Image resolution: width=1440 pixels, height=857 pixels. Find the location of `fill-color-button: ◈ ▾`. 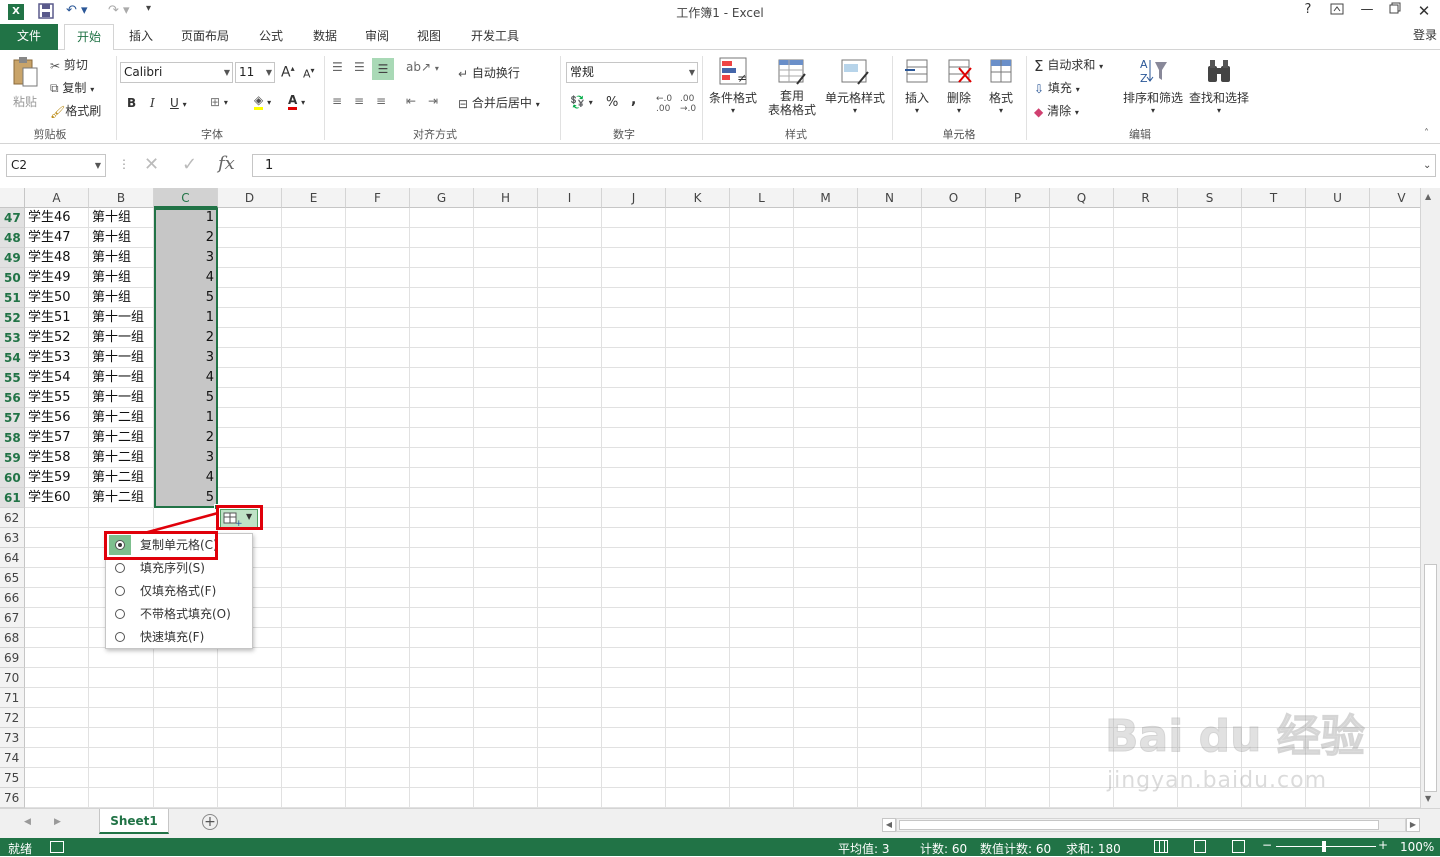

fill-color-button: ◈ ▾ is located at coordinates (262, 101).